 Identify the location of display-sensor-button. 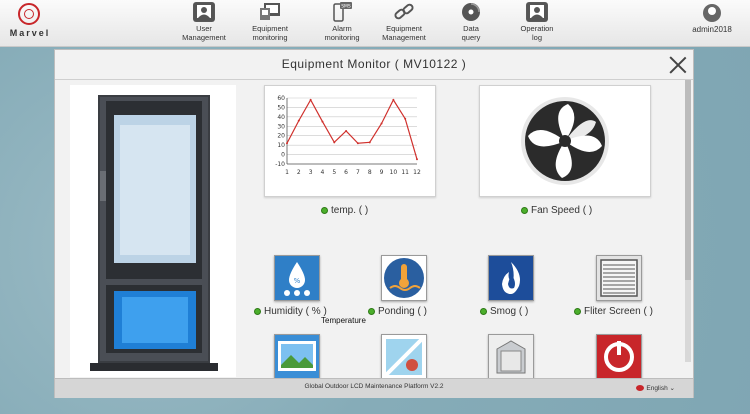
(297, 357).